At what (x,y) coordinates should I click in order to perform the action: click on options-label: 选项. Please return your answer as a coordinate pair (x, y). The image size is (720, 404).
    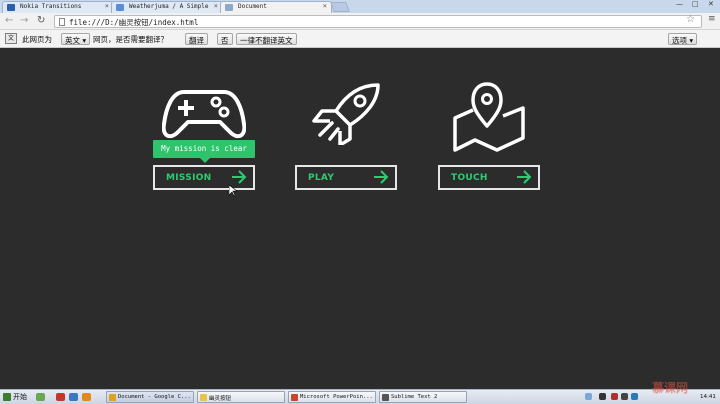
    Looking at the image, I should click on (679, 40).